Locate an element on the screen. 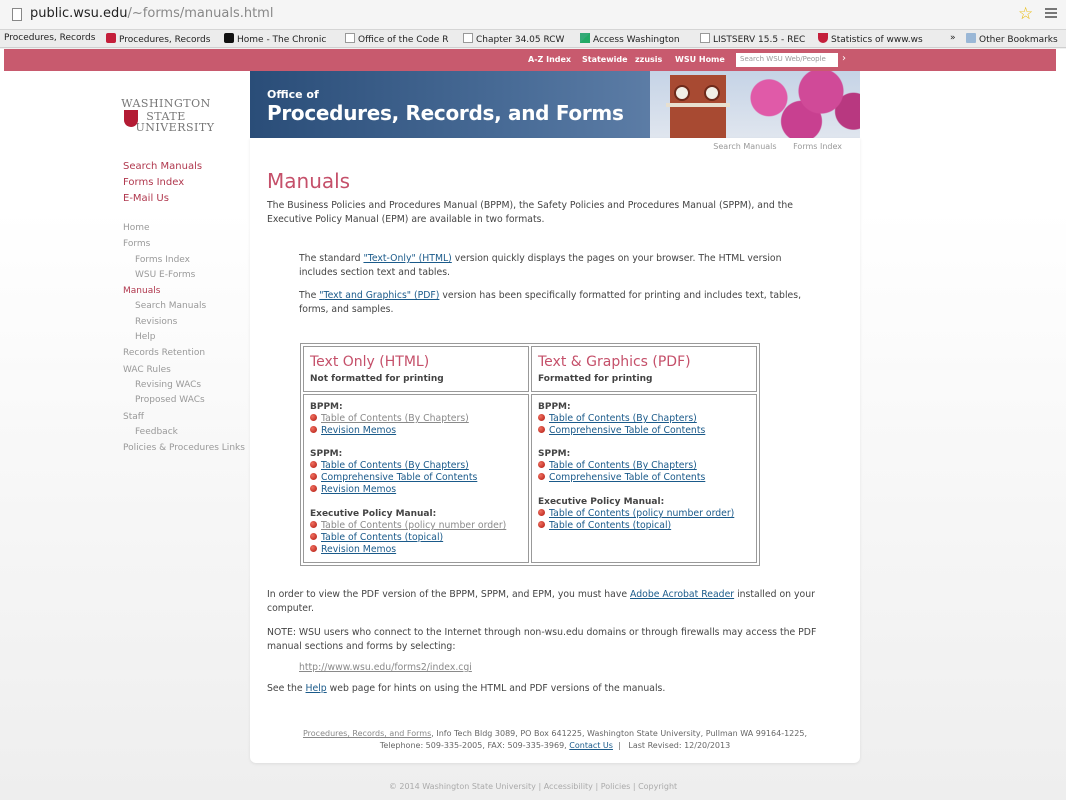 The image size is (1066, 800). url-text: public.wsu.edu/~forms/manuals.html is located at coordinates (151, 13).